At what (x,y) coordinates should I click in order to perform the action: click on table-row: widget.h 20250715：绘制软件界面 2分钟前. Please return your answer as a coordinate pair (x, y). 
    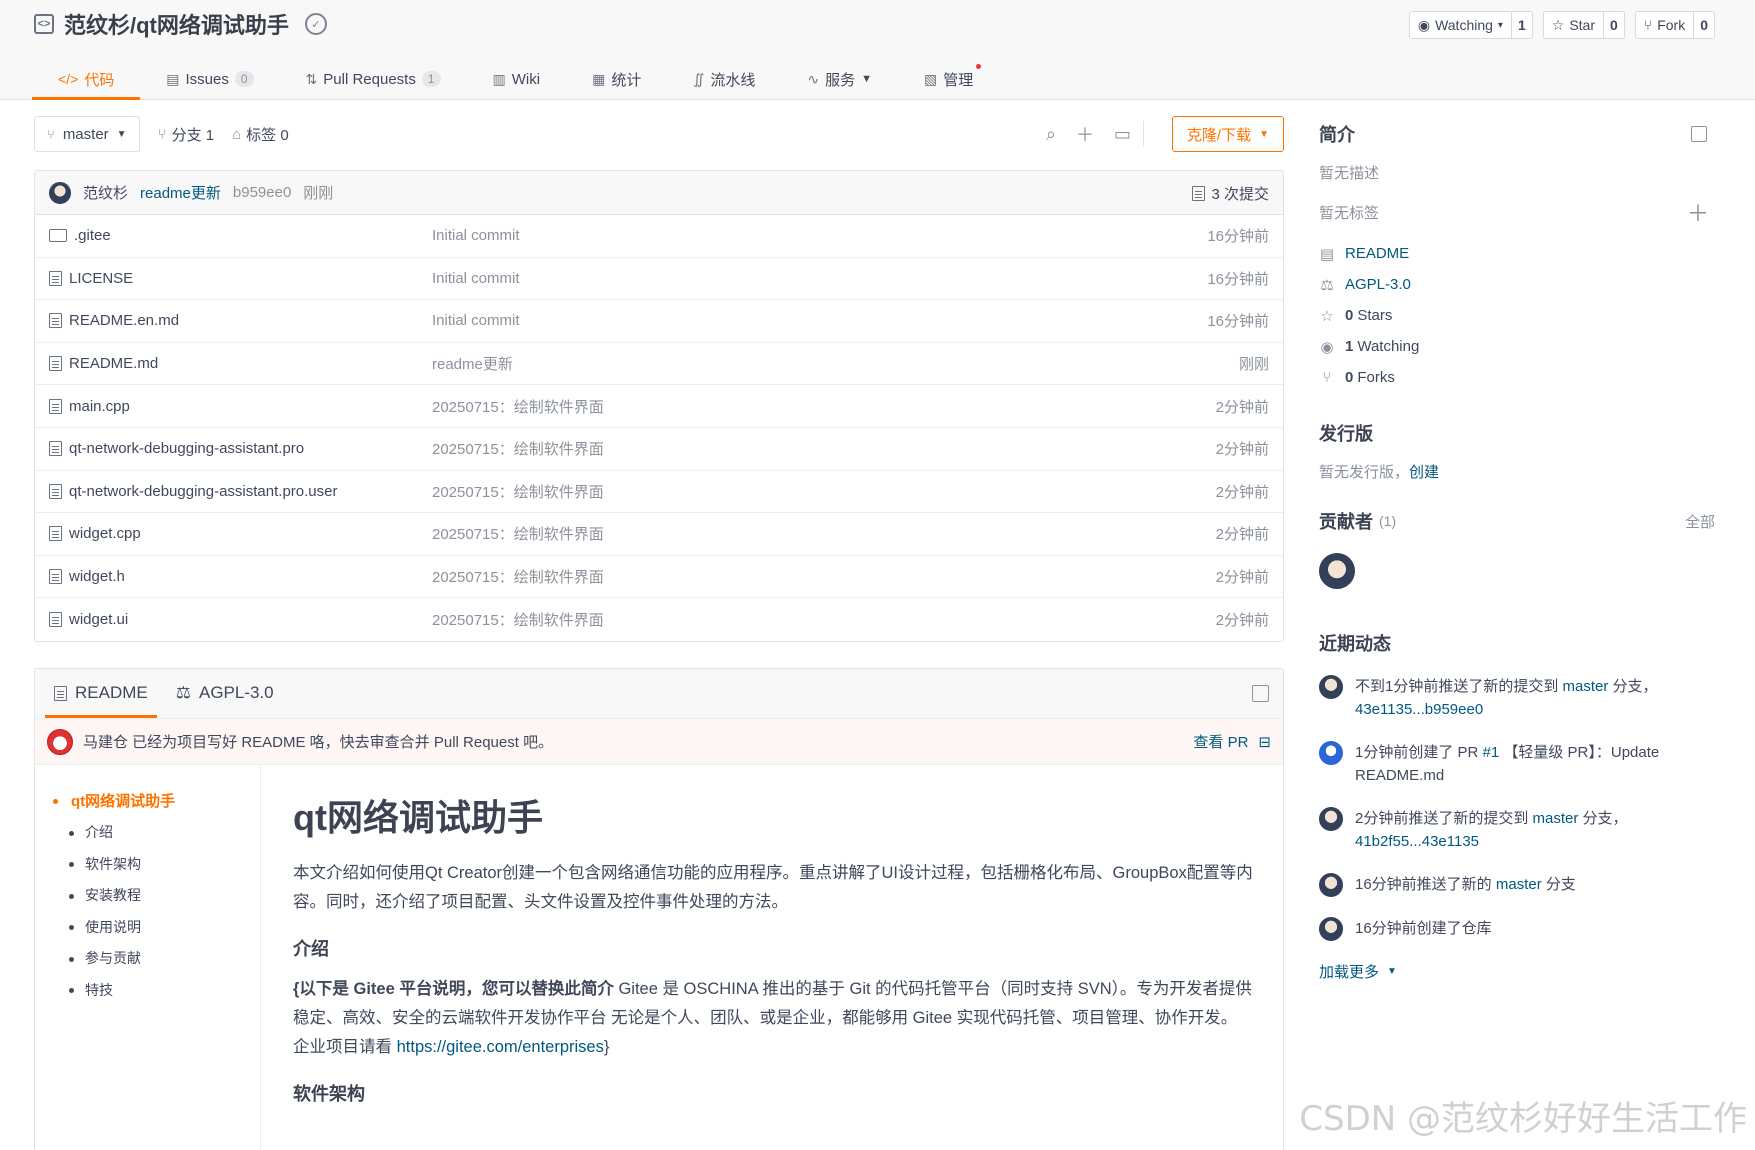
    Looking at the image, I should click on (659, 577).